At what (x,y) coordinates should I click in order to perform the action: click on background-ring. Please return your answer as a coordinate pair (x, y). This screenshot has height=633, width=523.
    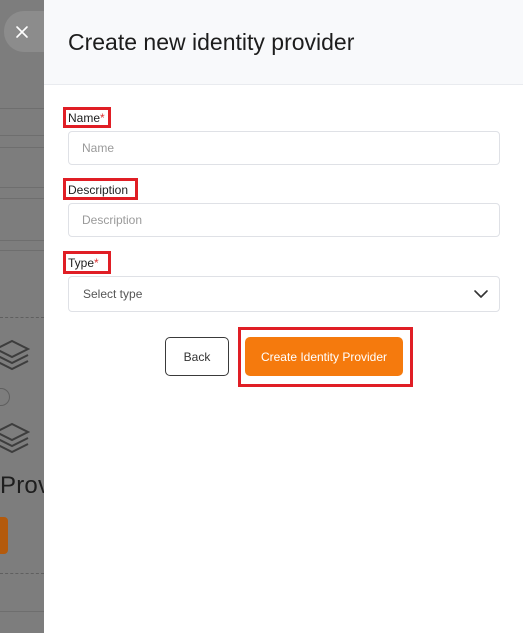
    Looking at the image, I should click on (5, 397).